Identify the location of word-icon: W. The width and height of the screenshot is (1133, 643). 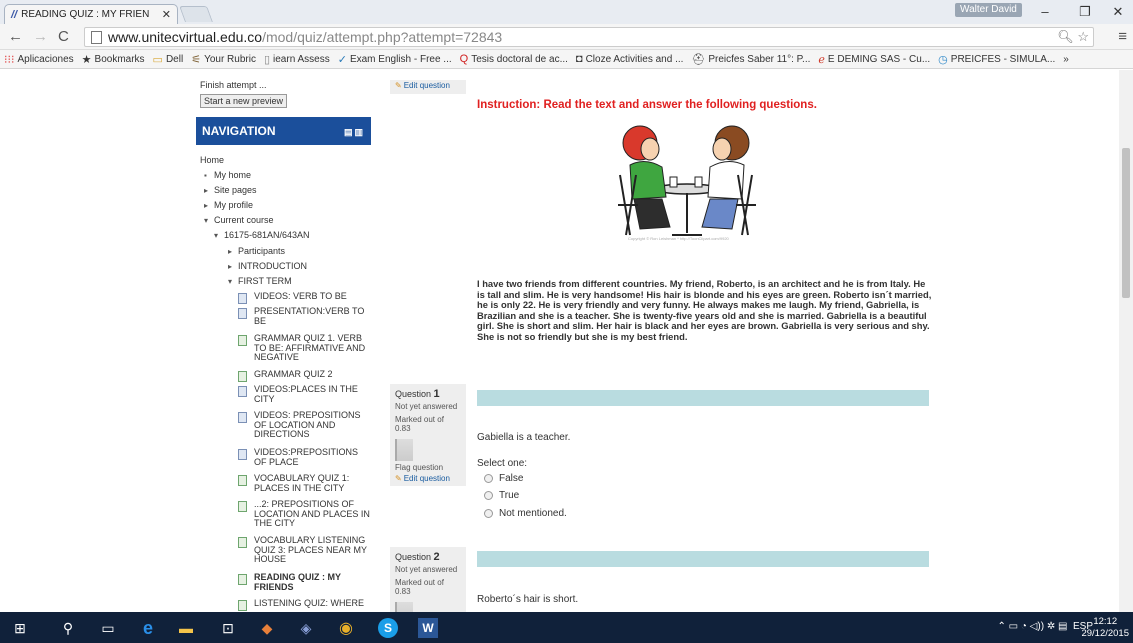
(428, 628).